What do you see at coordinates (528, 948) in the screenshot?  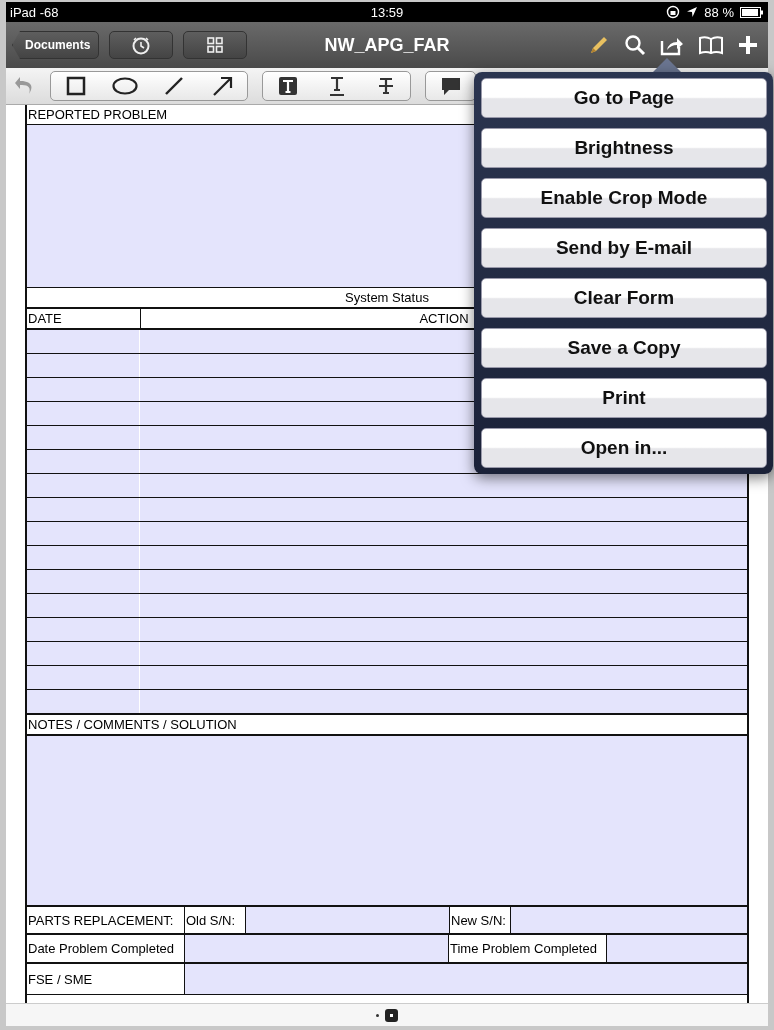 I see `form-label: Time Problem Completed` at bounding box center [528, 948].